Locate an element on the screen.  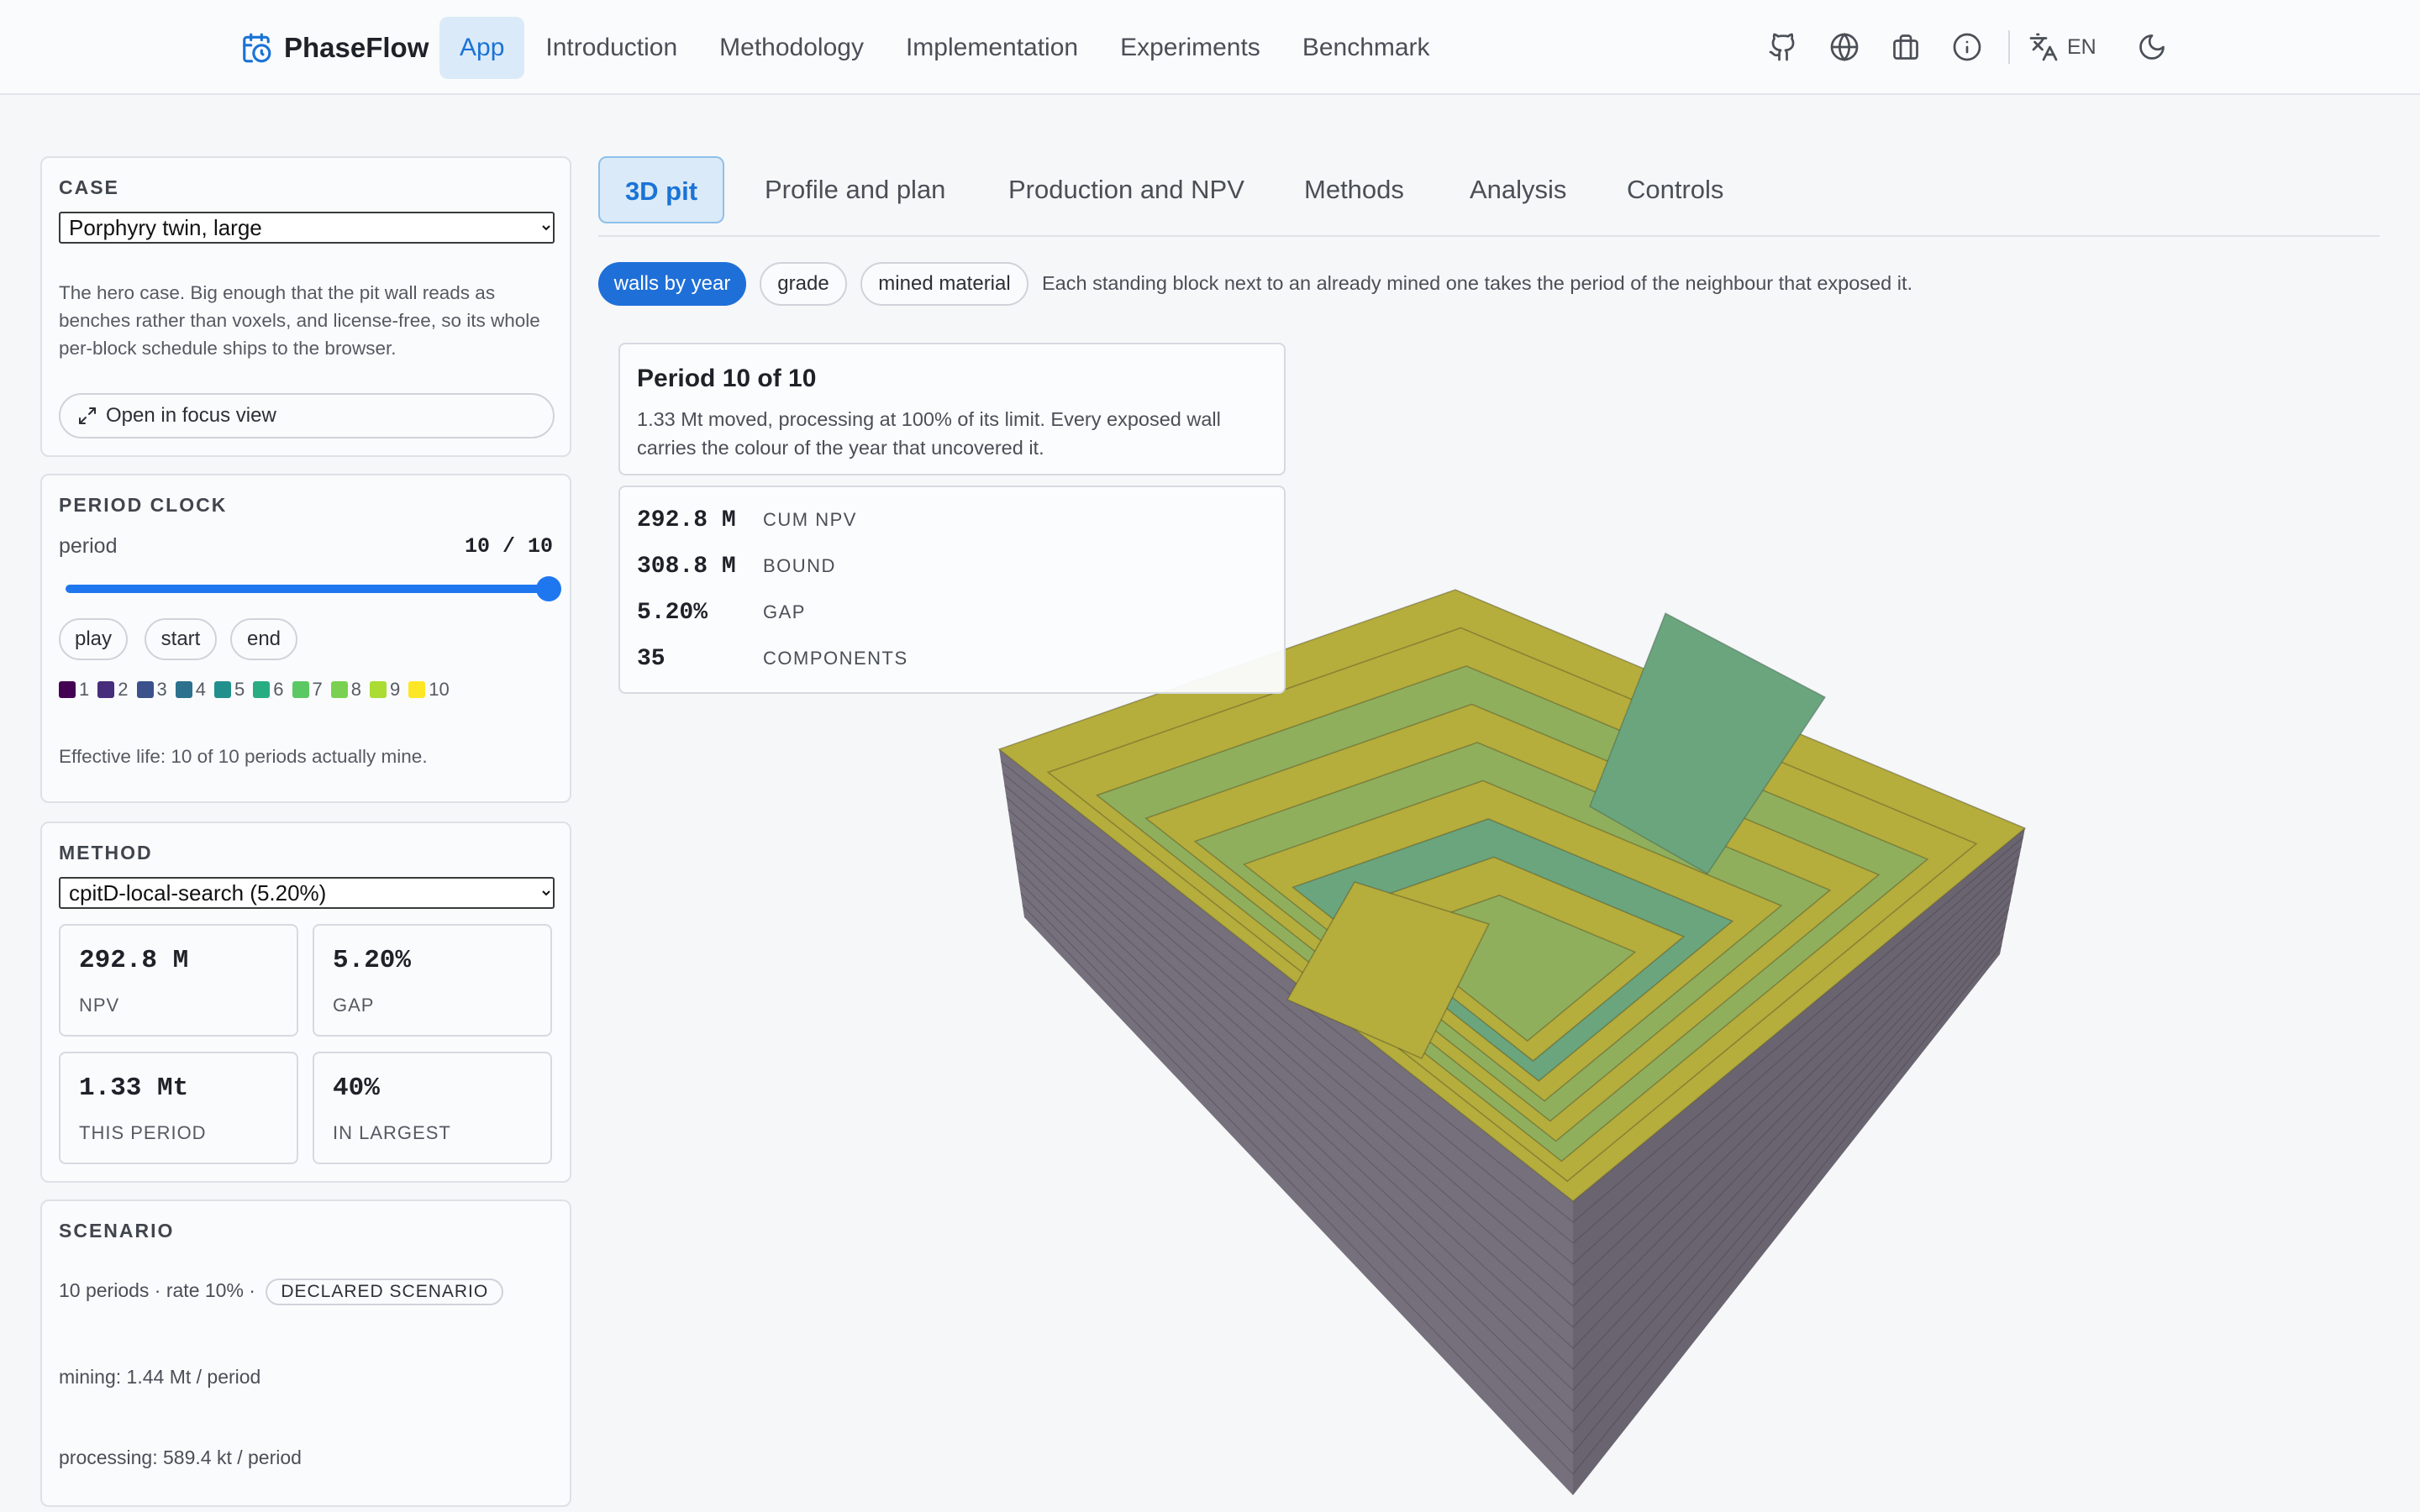
open-focus-view-button: Open in focus view is located at coordinates (307, 415).